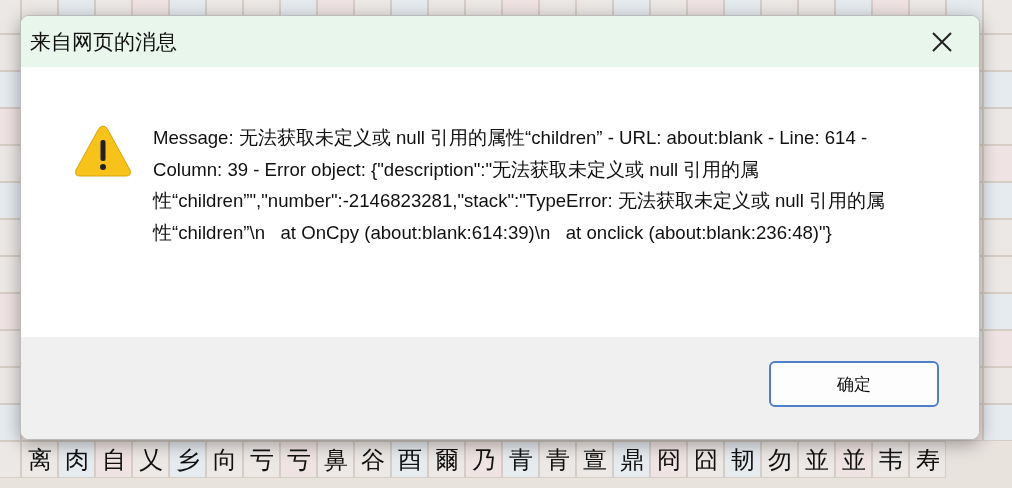  Describe the element at coordinates (742, 459) in the screenshot. I see `character-cell: 韧` at that location.